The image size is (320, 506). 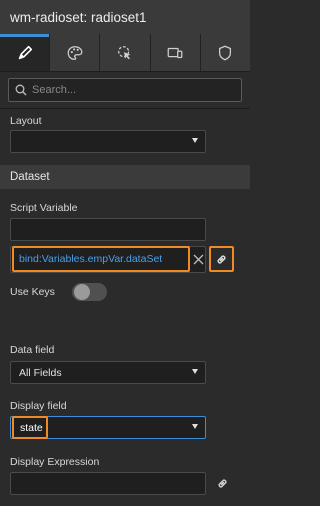 I want to click on shield-icon, so click(x=225, y=52).